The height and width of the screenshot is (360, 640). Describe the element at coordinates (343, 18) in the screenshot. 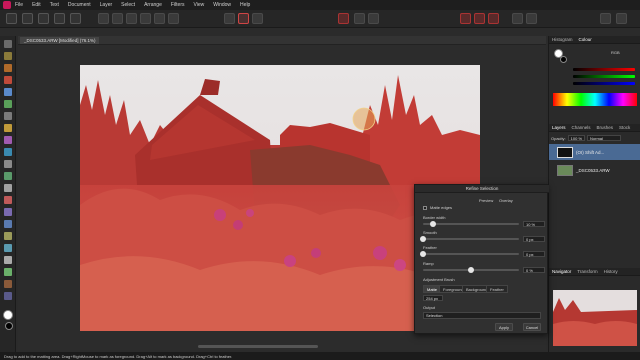

I see `quick-mask-icon` at that location.